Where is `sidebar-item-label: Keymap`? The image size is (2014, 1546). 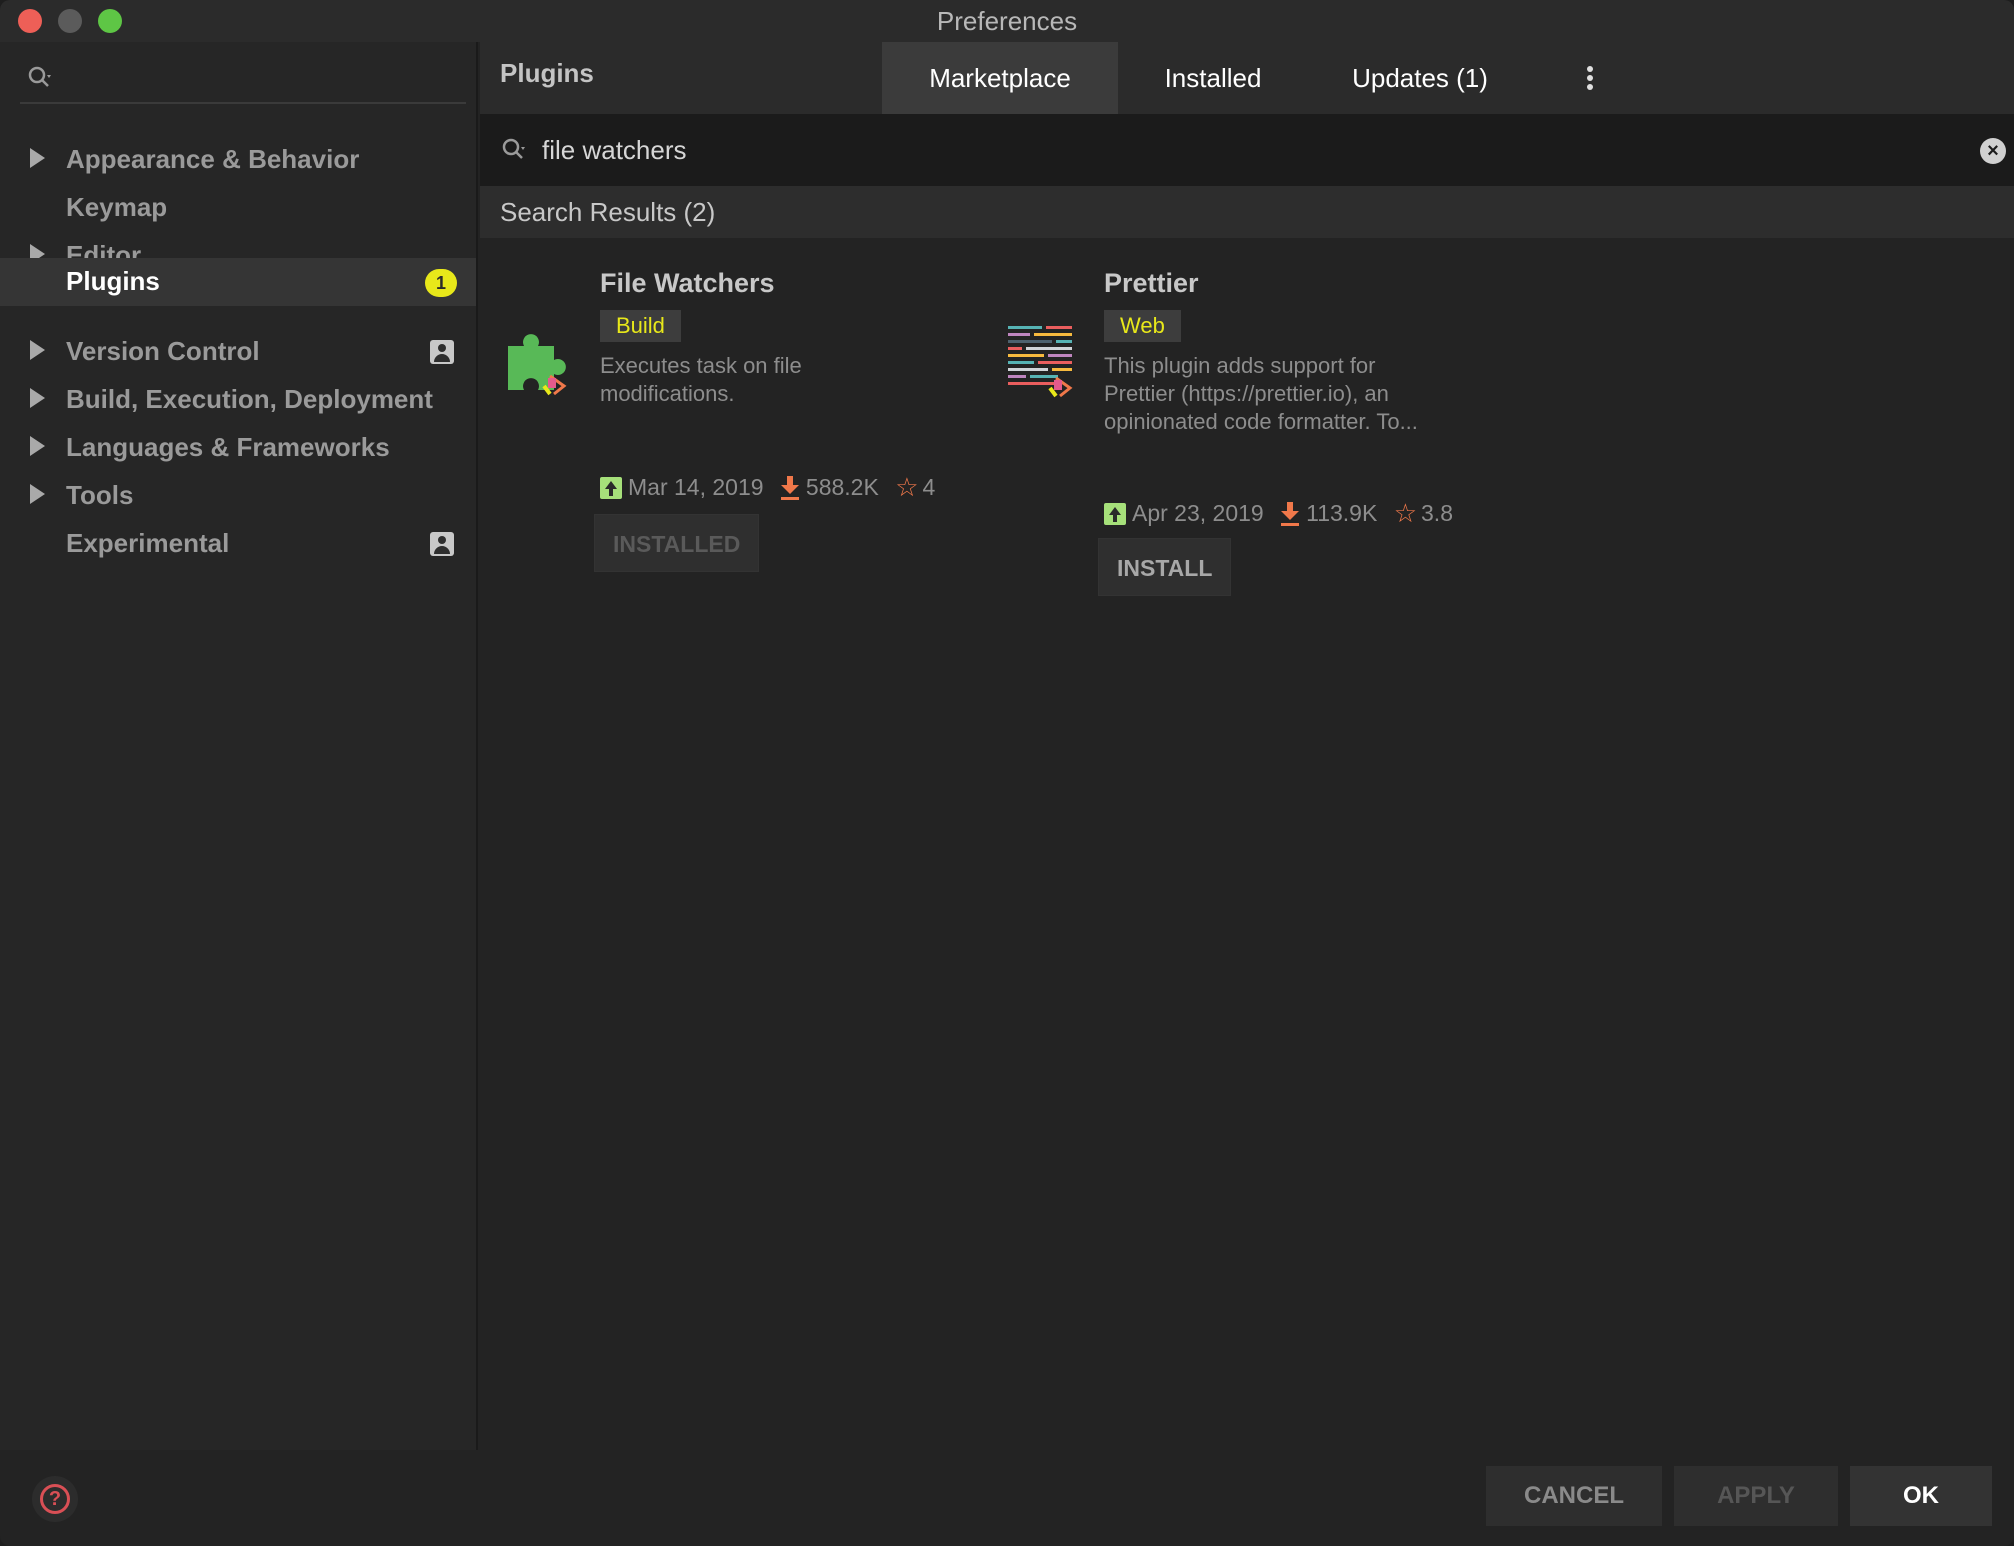
sidebar-item-label: Keymap is located at coordinates (117, 207).